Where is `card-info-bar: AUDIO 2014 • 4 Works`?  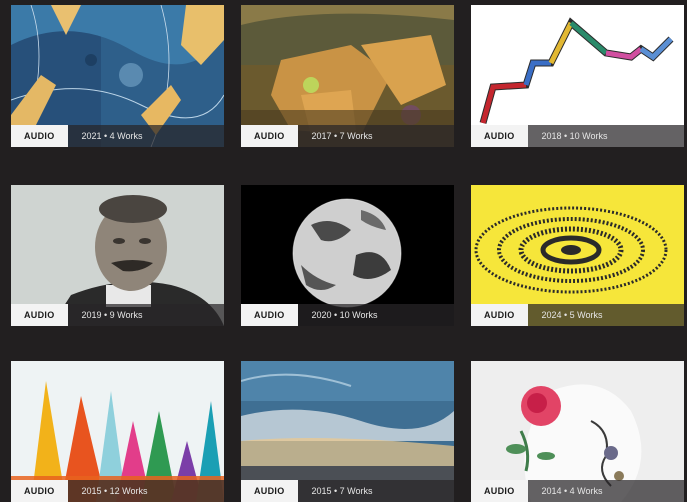
card-info-bar: AUDIO 2014 • 4 Works is located at coordinates (577, 491).